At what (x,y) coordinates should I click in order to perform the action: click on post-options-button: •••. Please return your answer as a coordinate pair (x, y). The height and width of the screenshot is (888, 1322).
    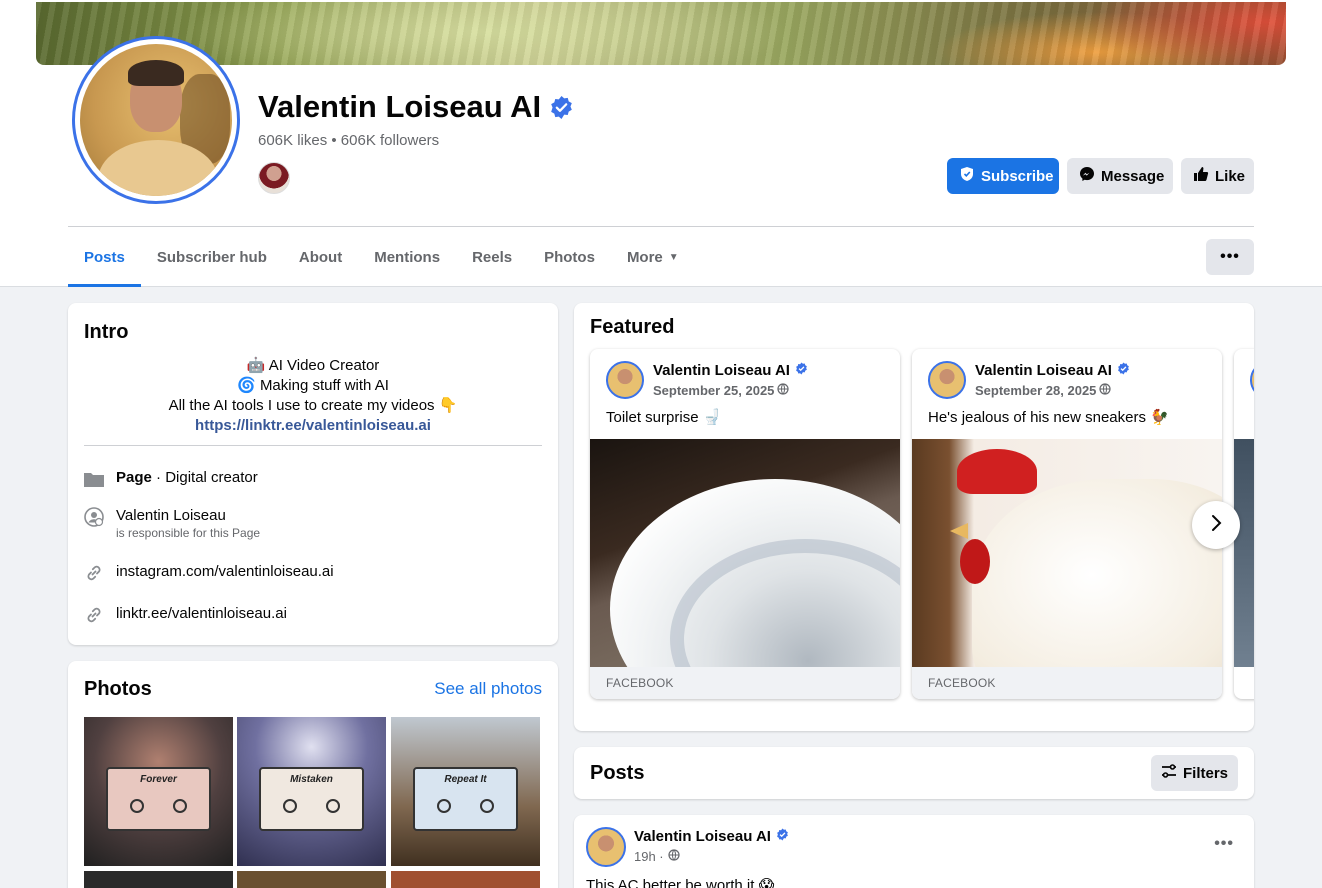
    Looking at the image, I should click on (1224, 844).